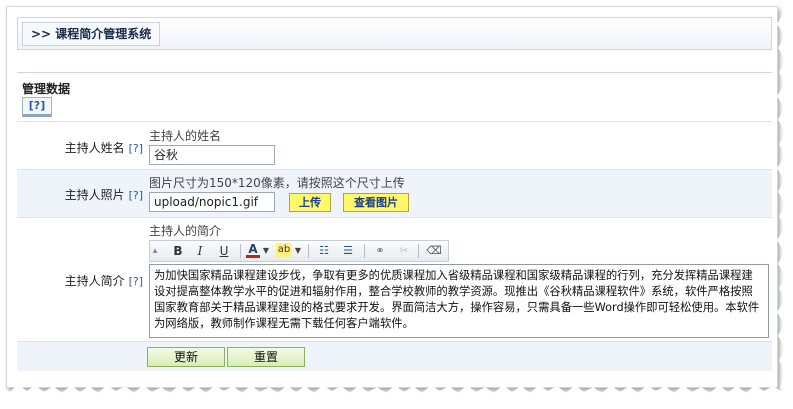 The height and width of the screenshot is (409, 793). I want to click on eraser-icon: ⌫, so click(434, 251).